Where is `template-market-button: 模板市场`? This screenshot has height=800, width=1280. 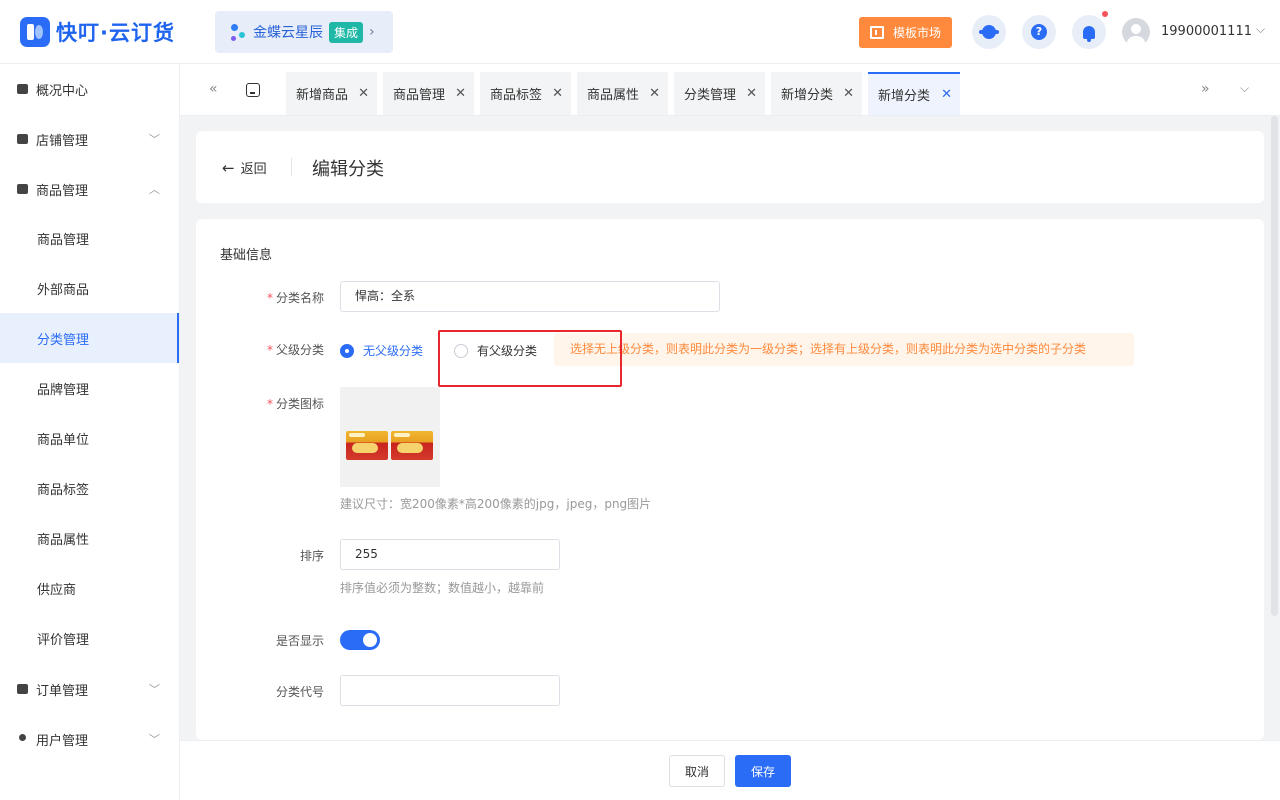 template-market-button: 模板市场 is located at coordinates (905, 32).